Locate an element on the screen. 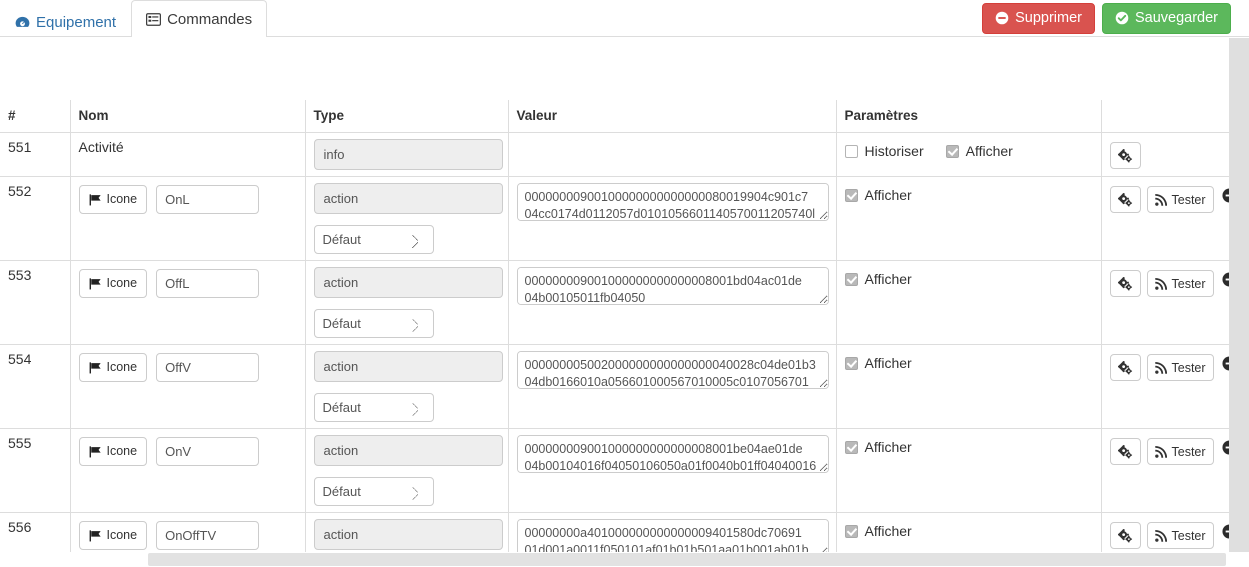 The height and width of the screenshot is (567, 1249). row-id: 554 is located at coordinates (35, 386).